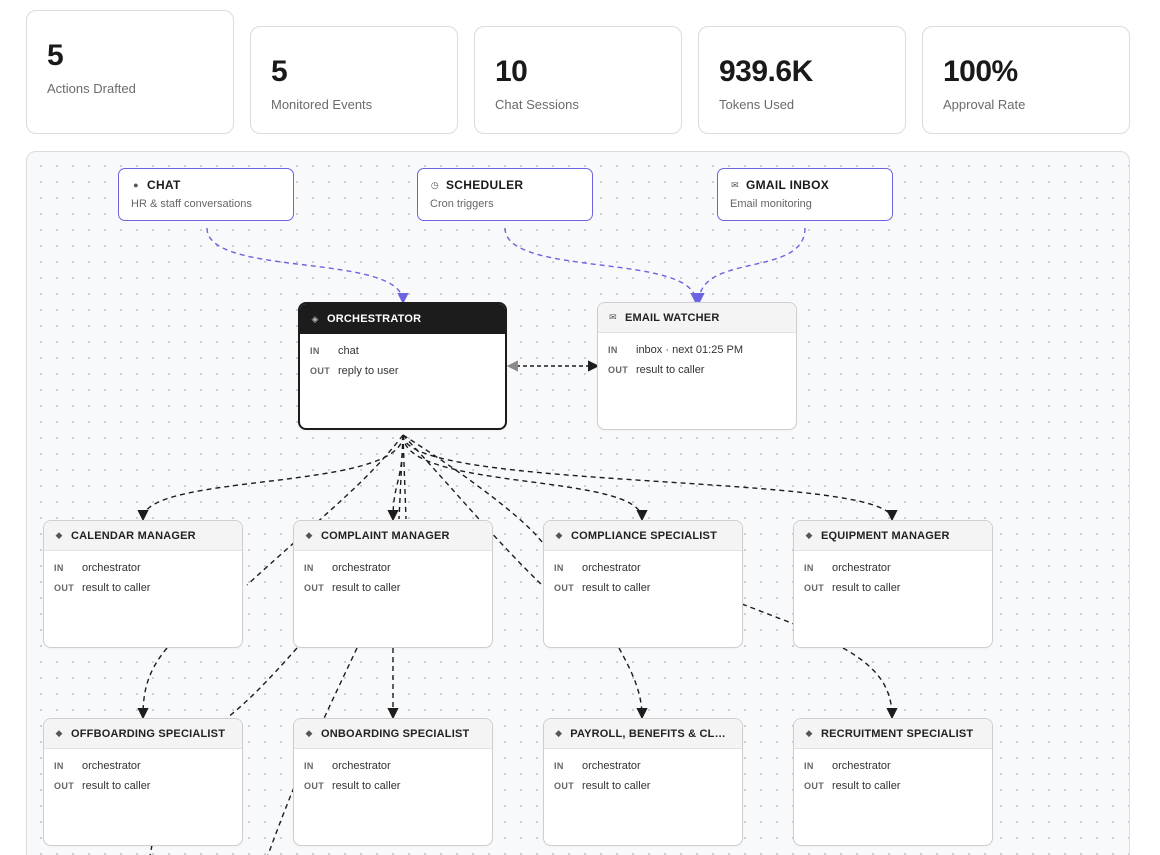 Image resolution: width=1160 pixels, height=855 pixels. What do you see at coordinates (511, 71) in the screenshot?
I see `stat-value: 10` at bounding box center [511, 71].